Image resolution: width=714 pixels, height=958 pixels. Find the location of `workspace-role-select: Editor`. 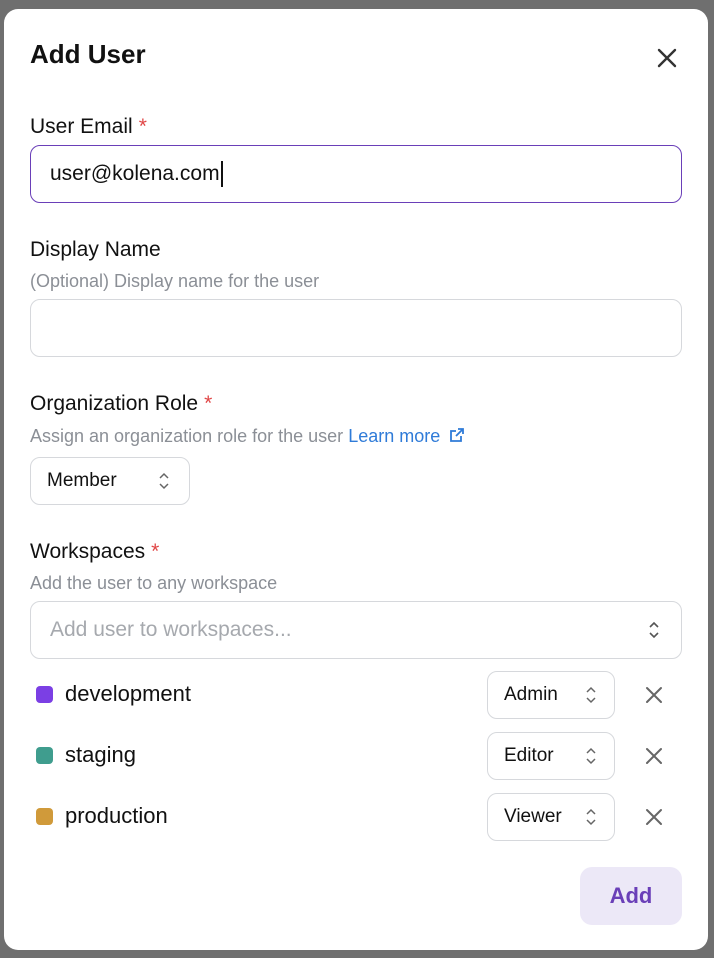

workspace-role-select: Editor is located at coordinates (551, 756).